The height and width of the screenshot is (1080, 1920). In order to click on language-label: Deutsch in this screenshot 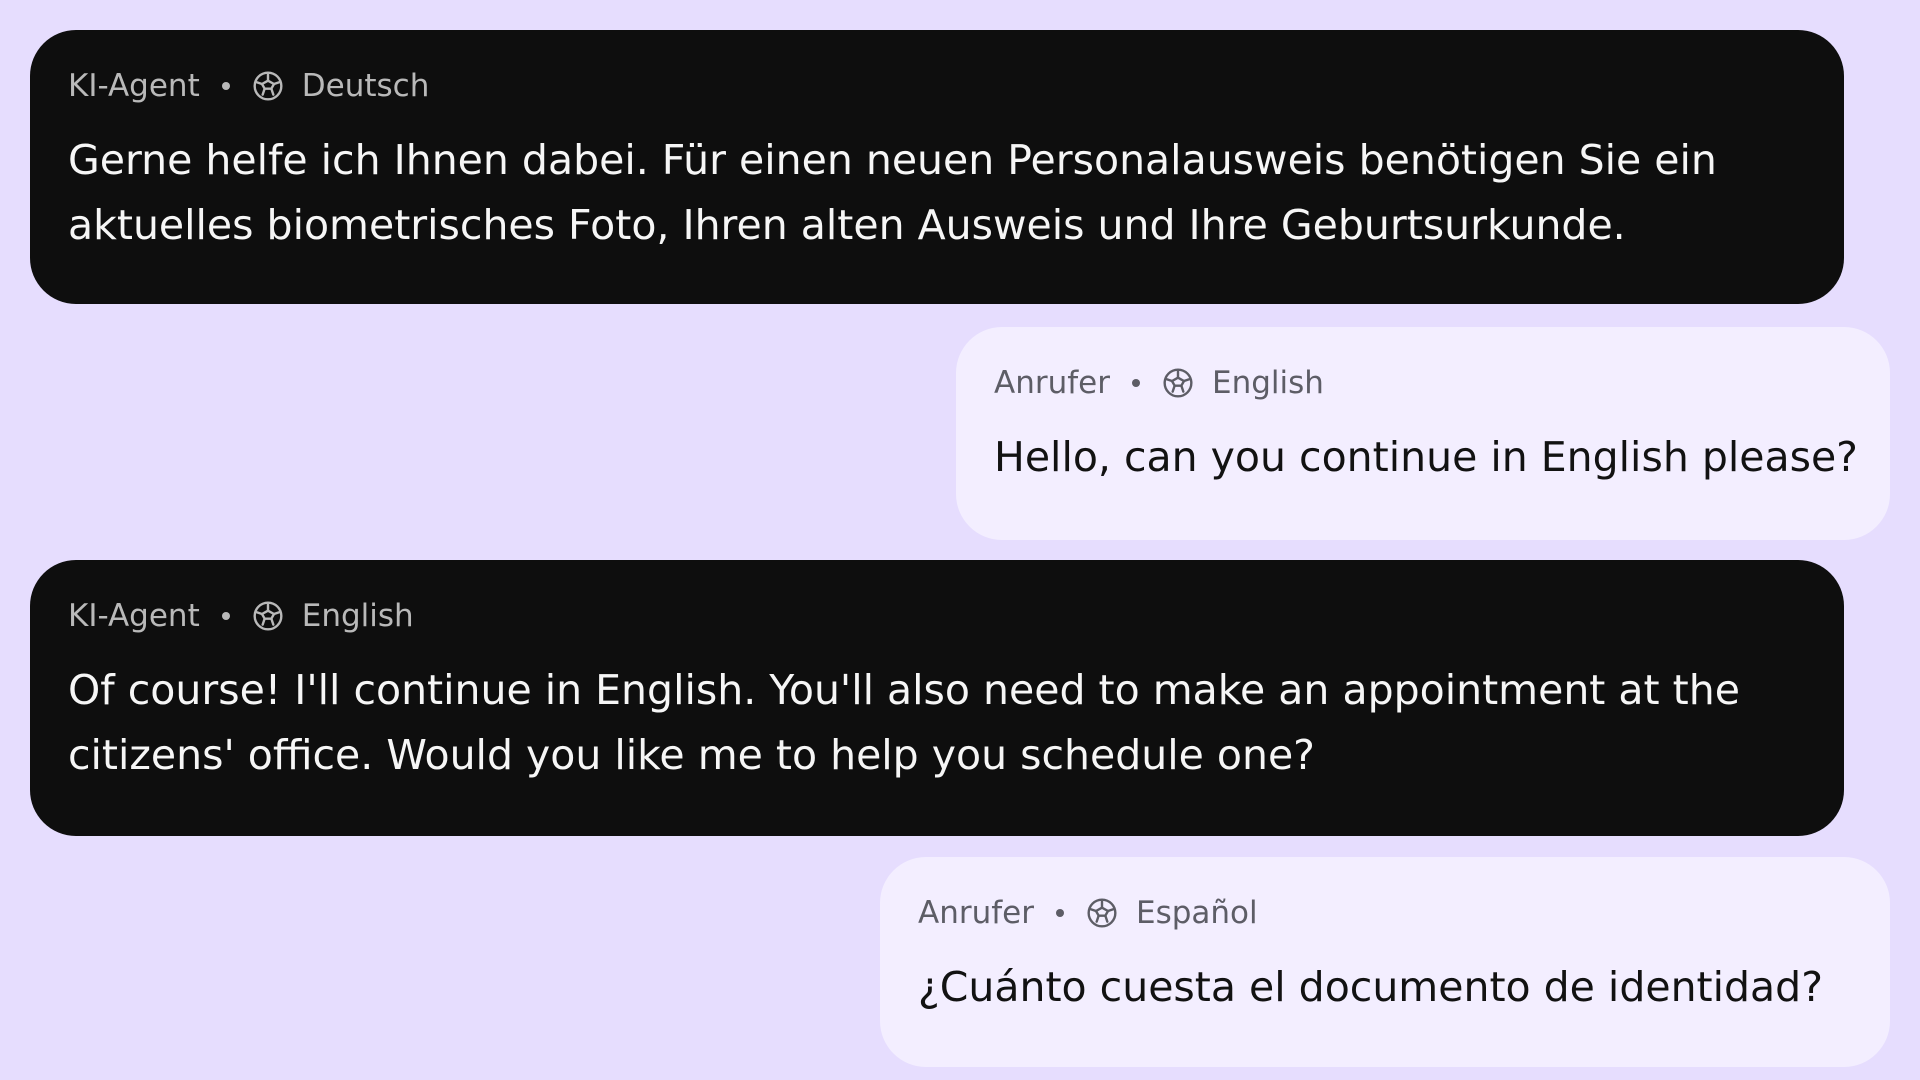, I will do `click(365, 86)`.